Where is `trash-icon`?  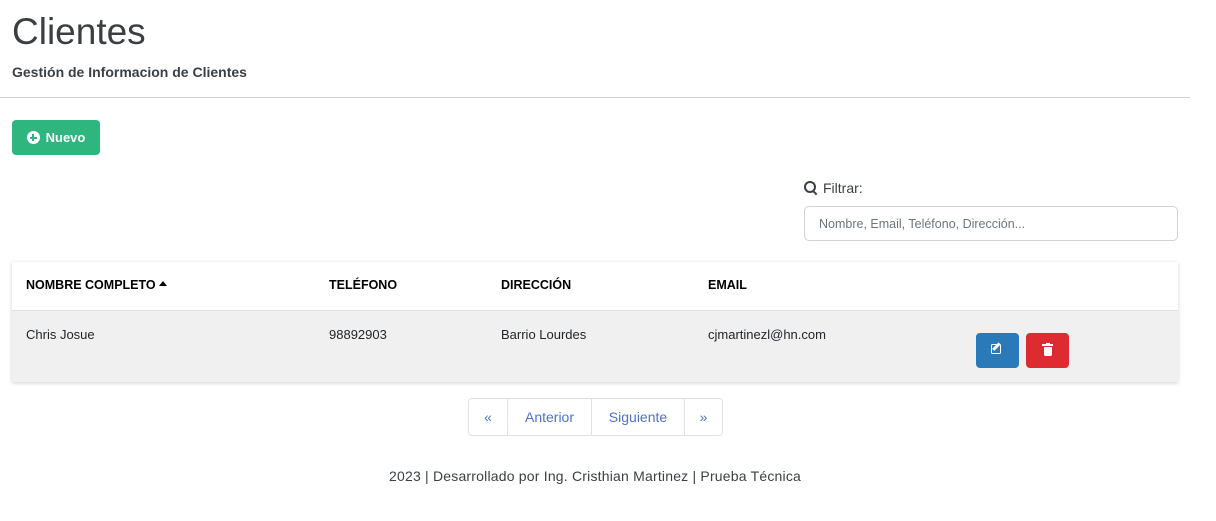 trash-icon is located at coordinates (1047, 350).